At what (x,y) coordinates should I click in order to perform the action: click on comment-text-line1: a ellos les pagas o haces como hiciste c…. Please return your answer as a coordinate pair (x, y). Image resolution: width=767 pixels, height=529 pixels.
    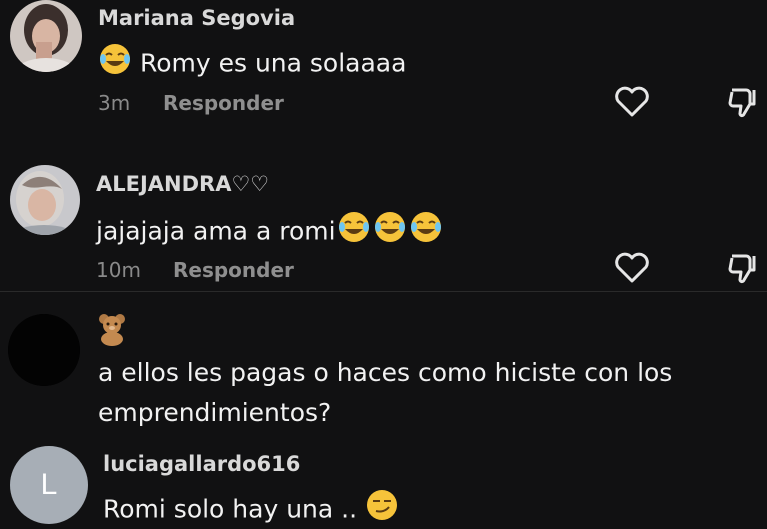
    Looking at the image, I should click on (385, 372).